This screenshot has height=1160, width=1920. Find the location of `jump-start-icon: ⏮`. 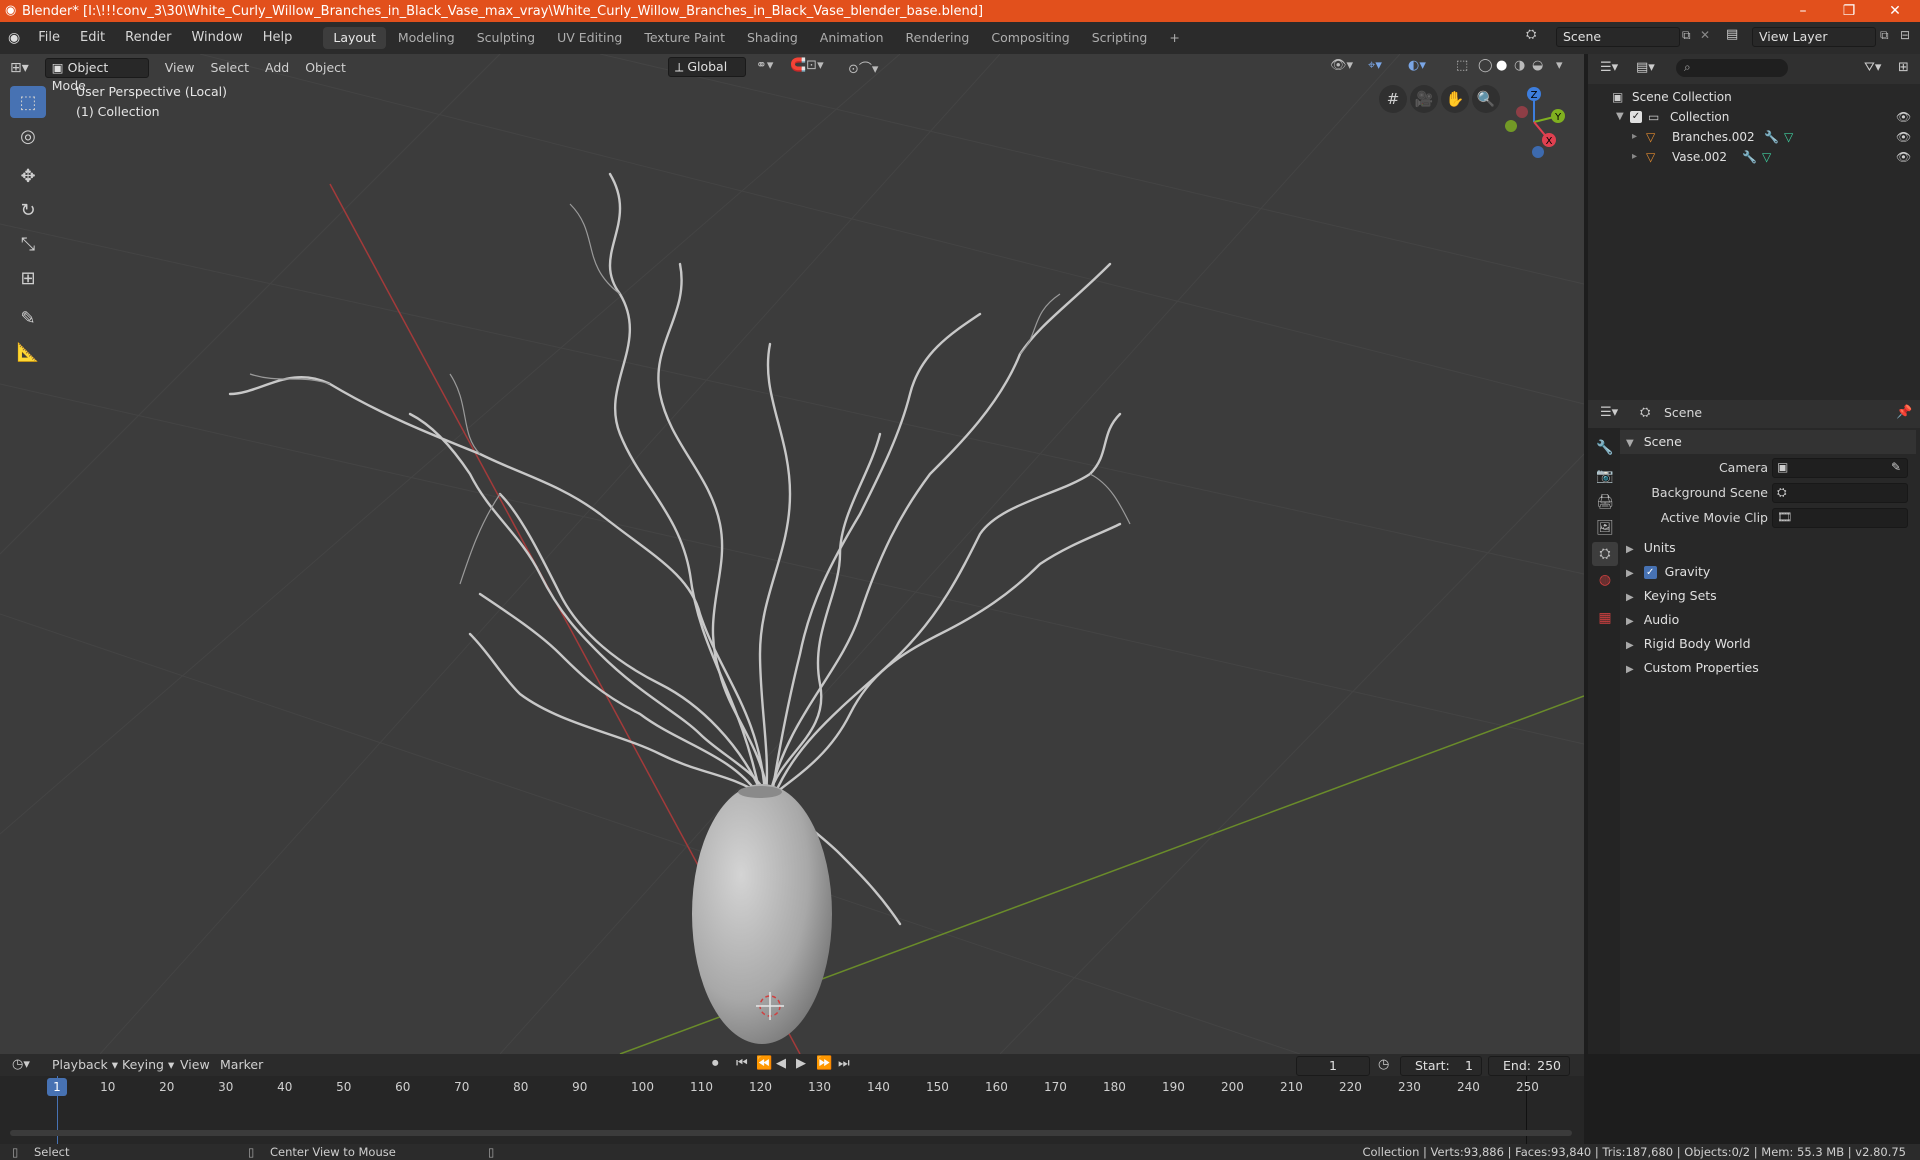

jump-start-icon: ⏮ is located at coordinates (742, 1063).